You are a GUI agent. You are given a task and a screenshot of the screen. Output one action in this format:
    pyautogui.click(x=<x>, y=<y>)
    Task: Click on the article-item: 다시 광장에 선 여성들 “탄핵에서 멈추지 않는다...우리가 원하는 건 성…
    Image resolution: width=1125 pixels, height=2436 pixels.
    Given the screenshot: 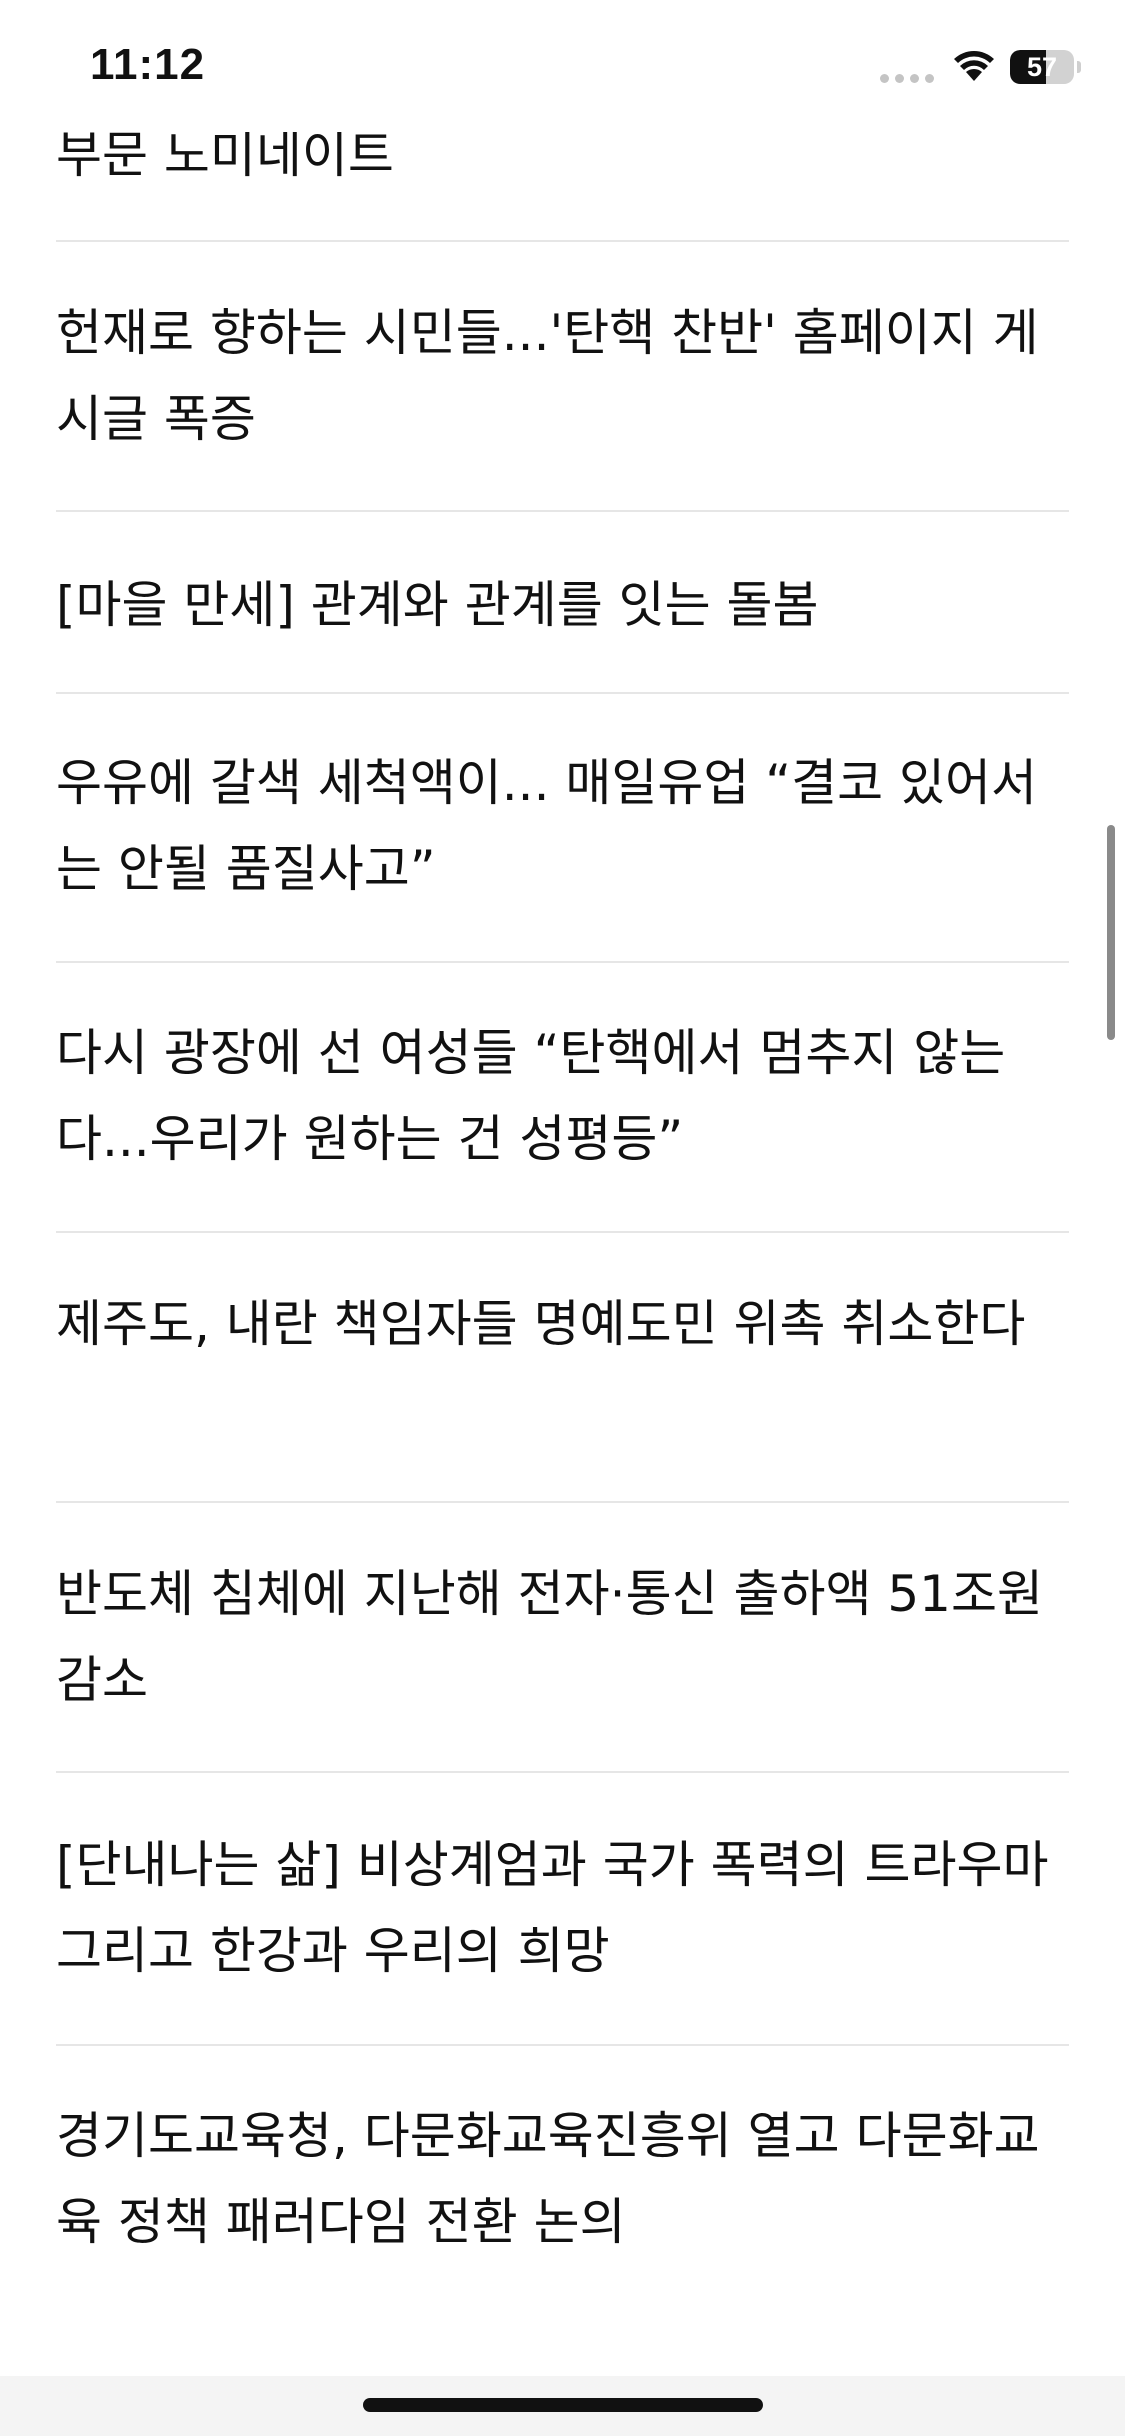 What is the action you would take?
    pyautogui.click(x=562, y=1096)
    